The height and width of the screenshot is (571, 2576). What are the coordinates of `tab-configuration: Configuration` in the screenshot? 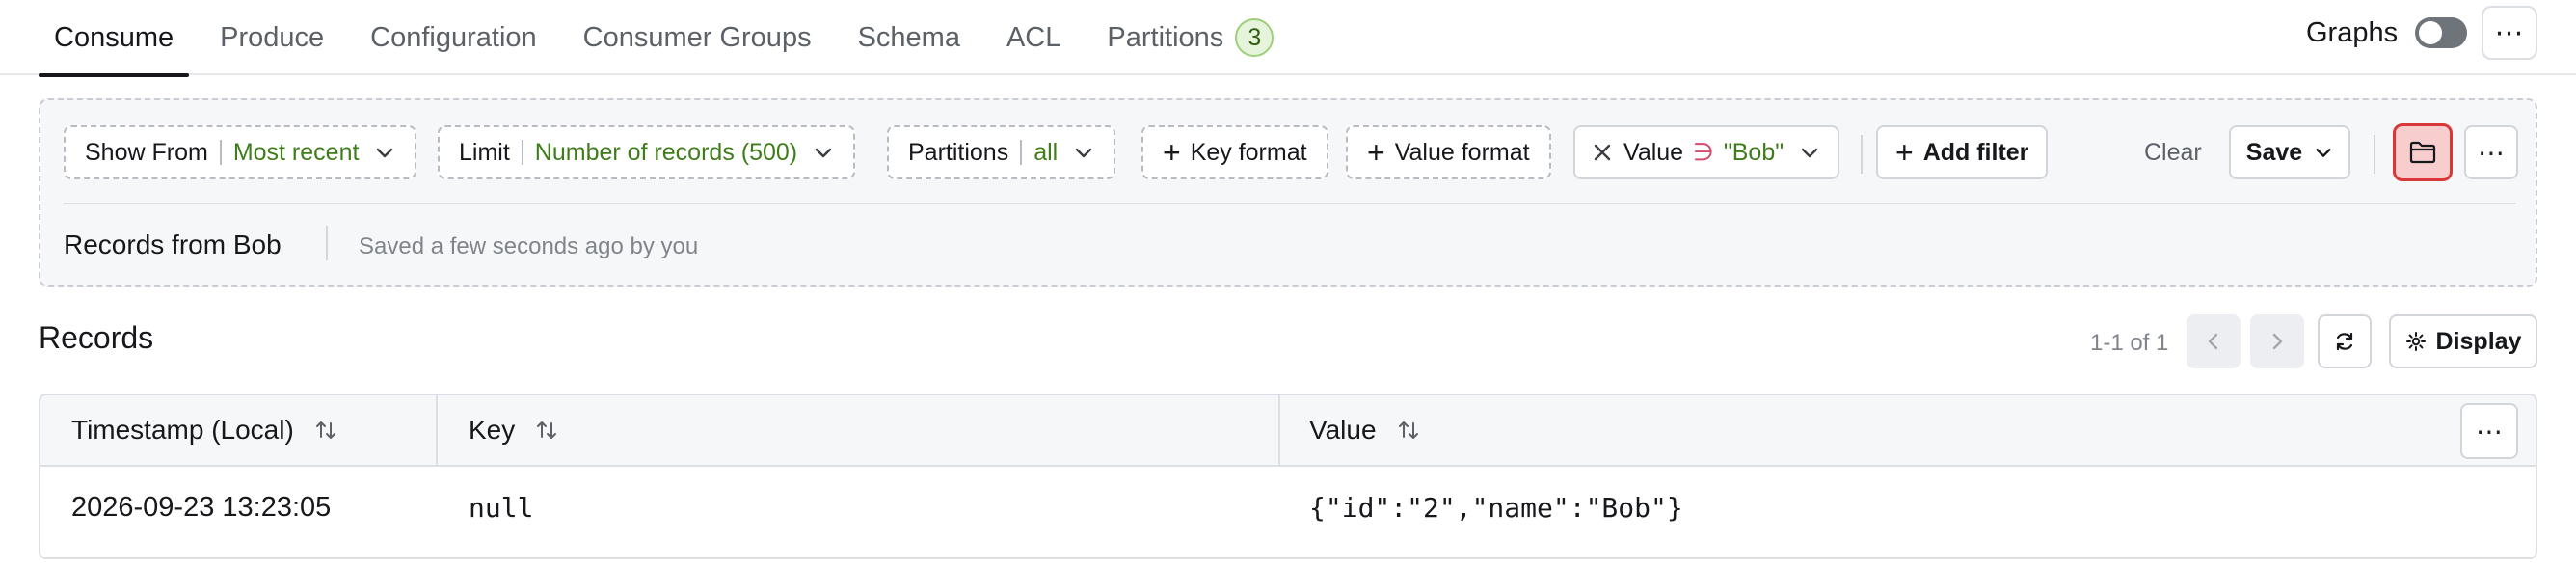 It's located at (454, 37).